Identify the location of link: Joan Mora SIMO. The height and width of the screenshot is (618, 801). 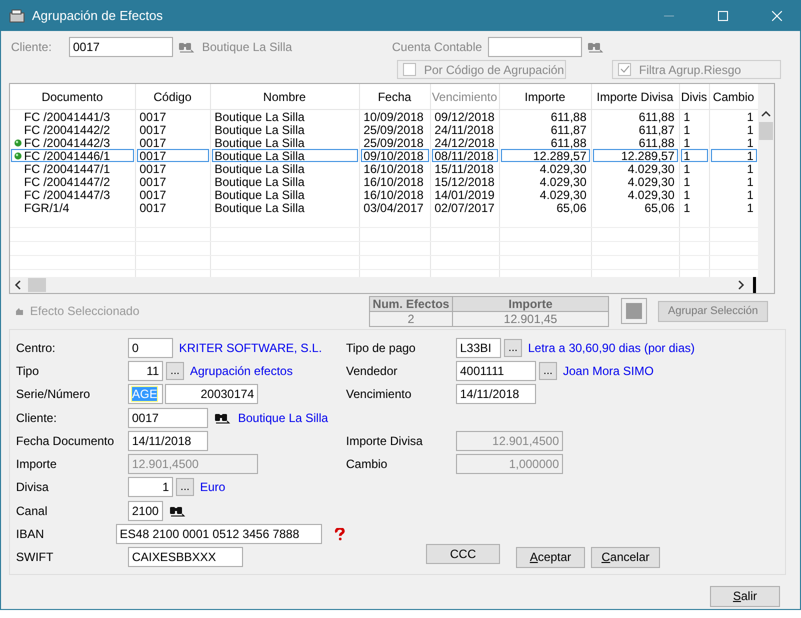
(608, 371).